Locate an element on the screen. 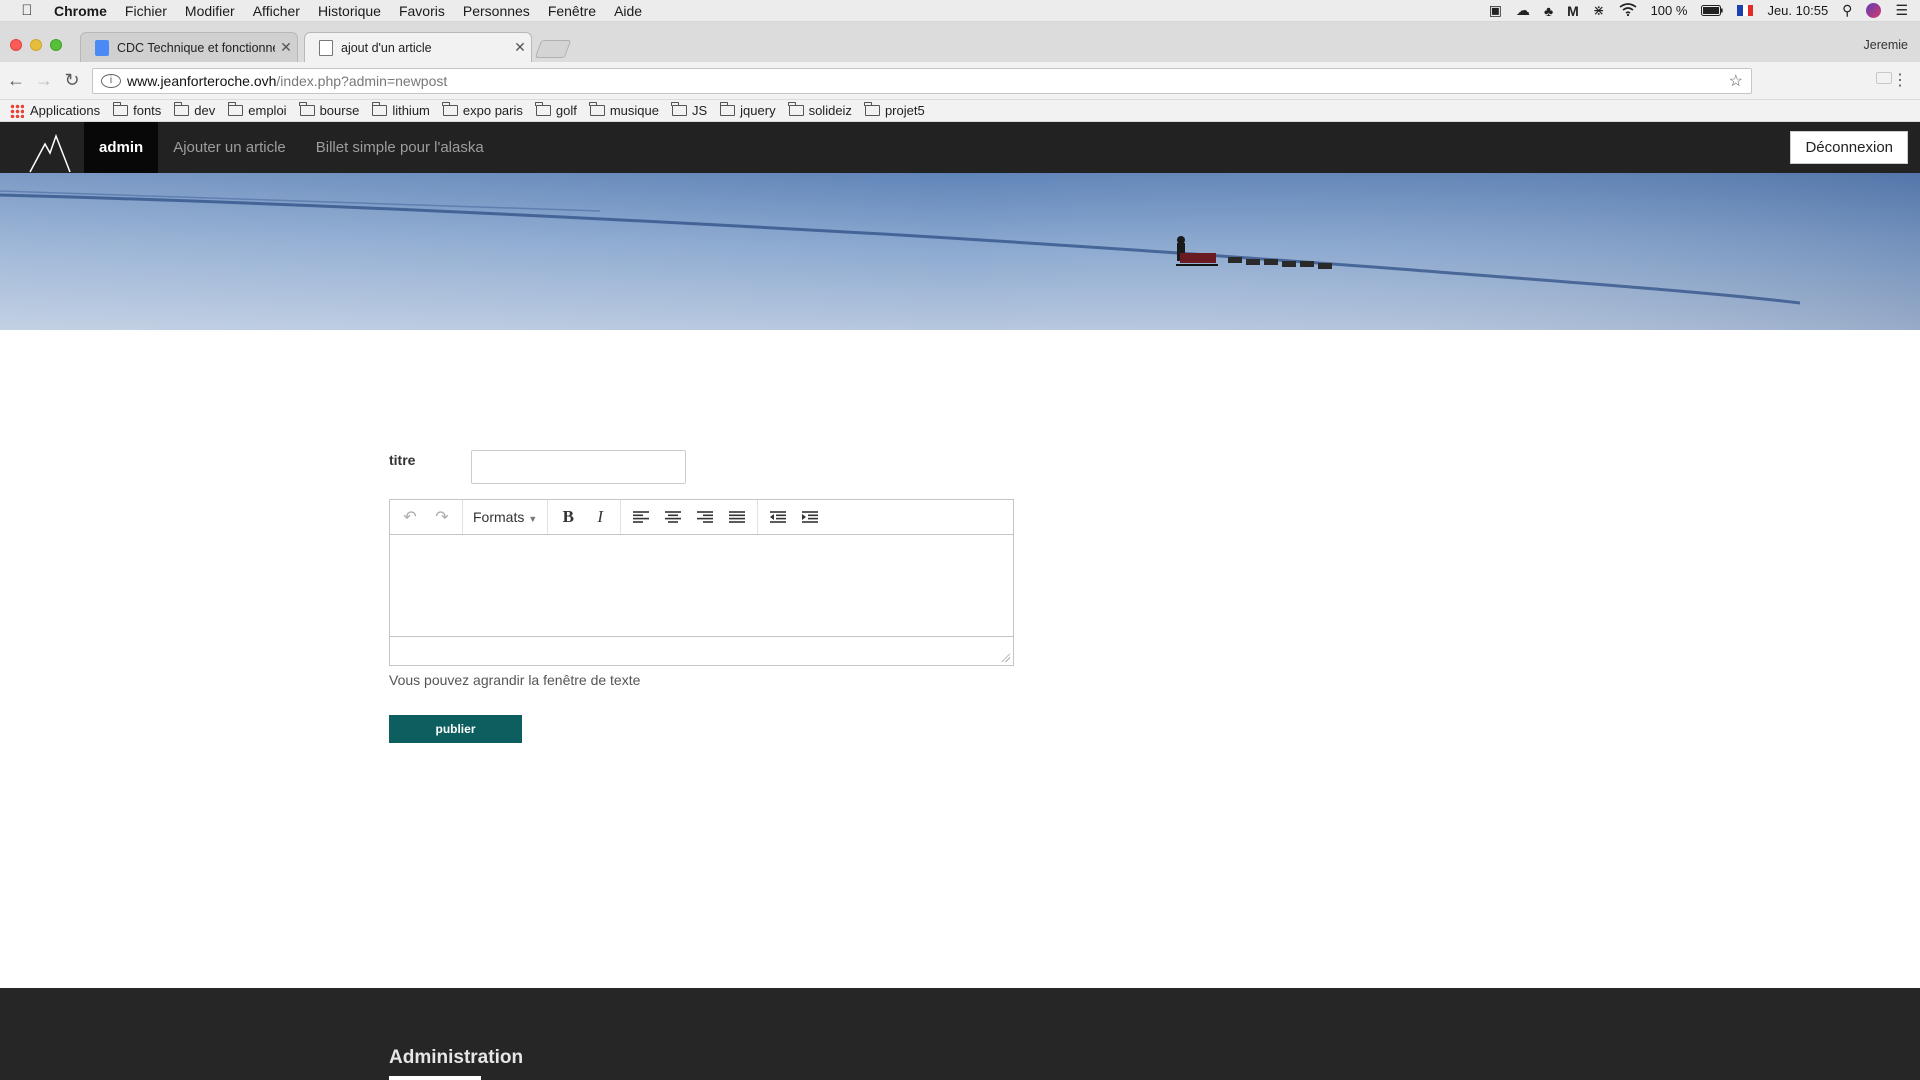 The width and height of the screenshot is (1920, 1080). align-center-icon is located at coordinates (673, 517).